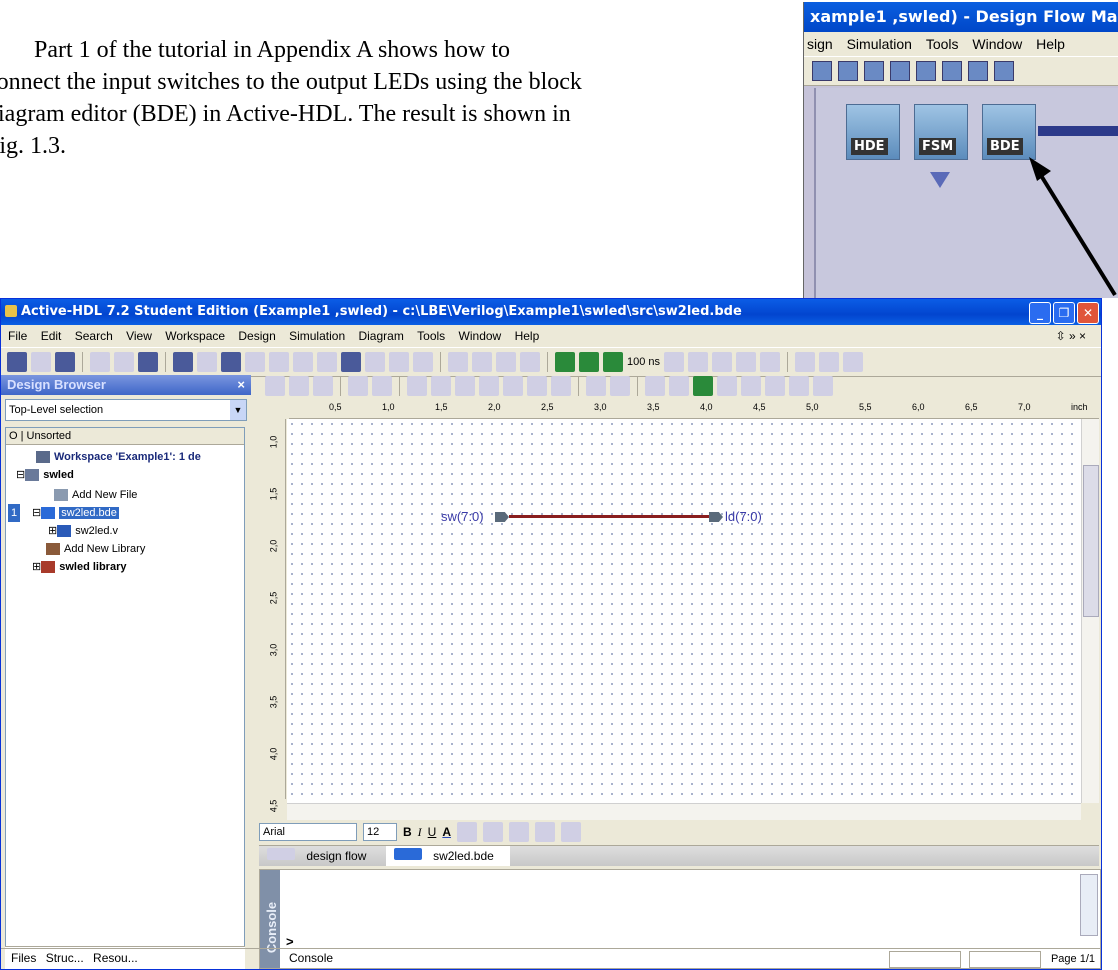 The height and width of the screenshot is (970, 1118). What do you see at coordinates (241, 385) in the screenshot?
I see `close-panel-icon: ×` at bounding box center [241, 385].